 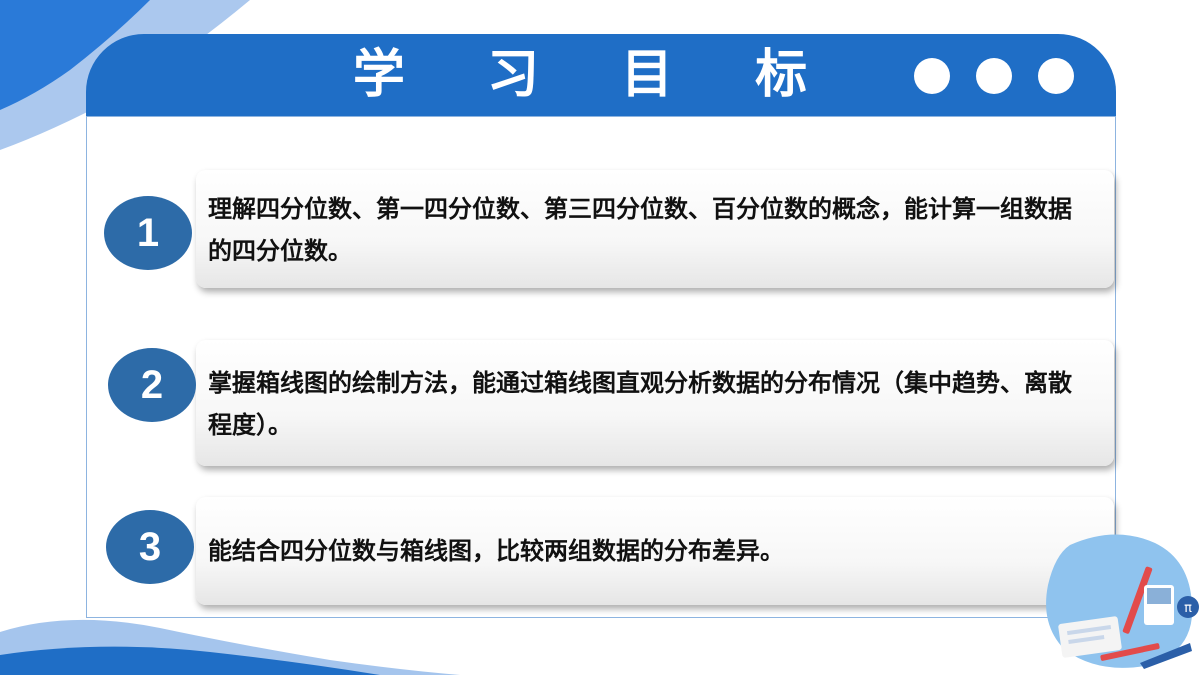 What do you see at coordinates (190, 660) in the screenshot?
I see `bottom-left-blue-wave` at bounding box center [190, 660].